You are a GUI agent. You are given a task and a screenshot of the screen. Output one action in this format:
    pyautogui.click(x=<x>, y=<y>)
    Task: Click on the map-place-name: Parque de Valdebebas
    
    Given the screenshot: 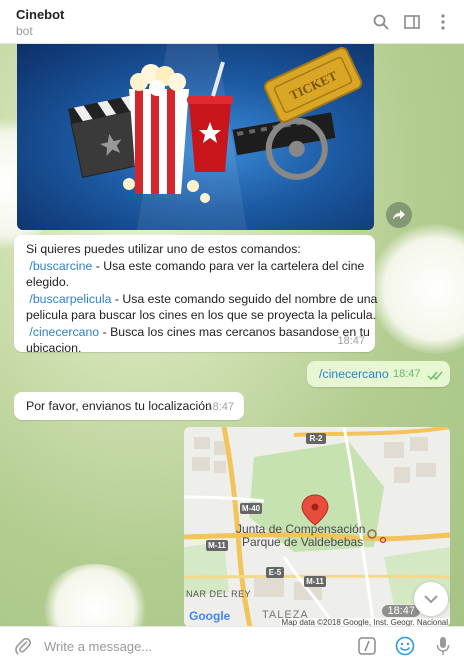 What is the action you would take?
    pyautogui.click(x=303, y=542)
    